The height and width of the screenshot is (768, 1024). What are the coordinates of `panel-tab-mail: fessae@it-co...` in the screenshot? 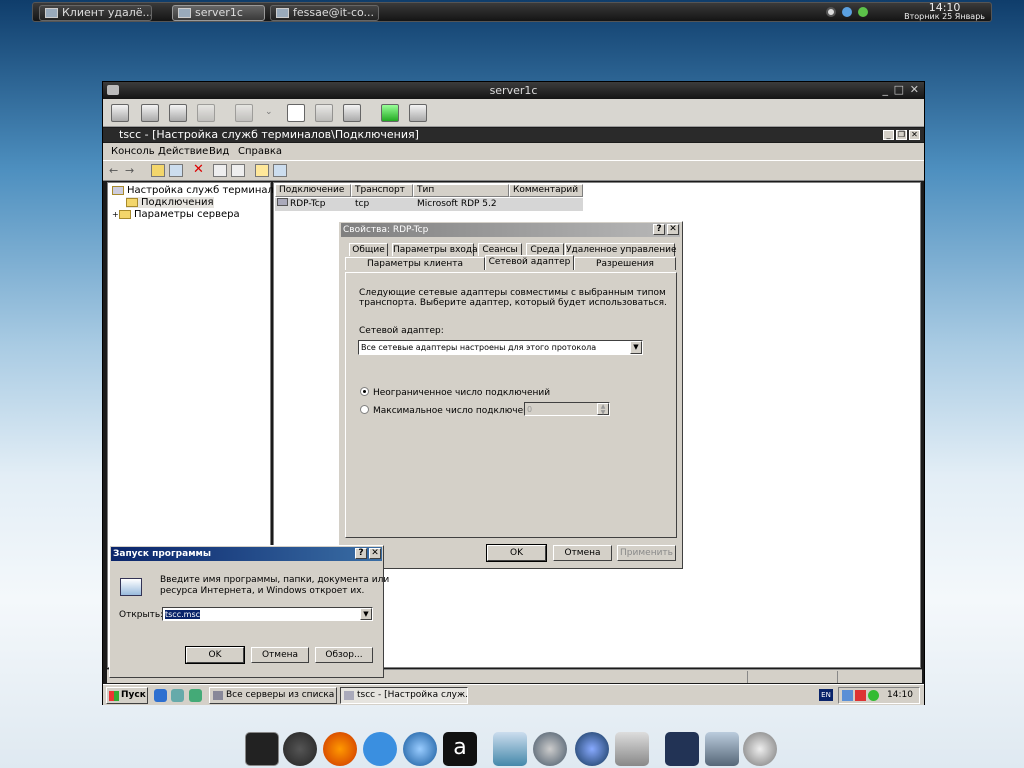 It's located at (324, 13).